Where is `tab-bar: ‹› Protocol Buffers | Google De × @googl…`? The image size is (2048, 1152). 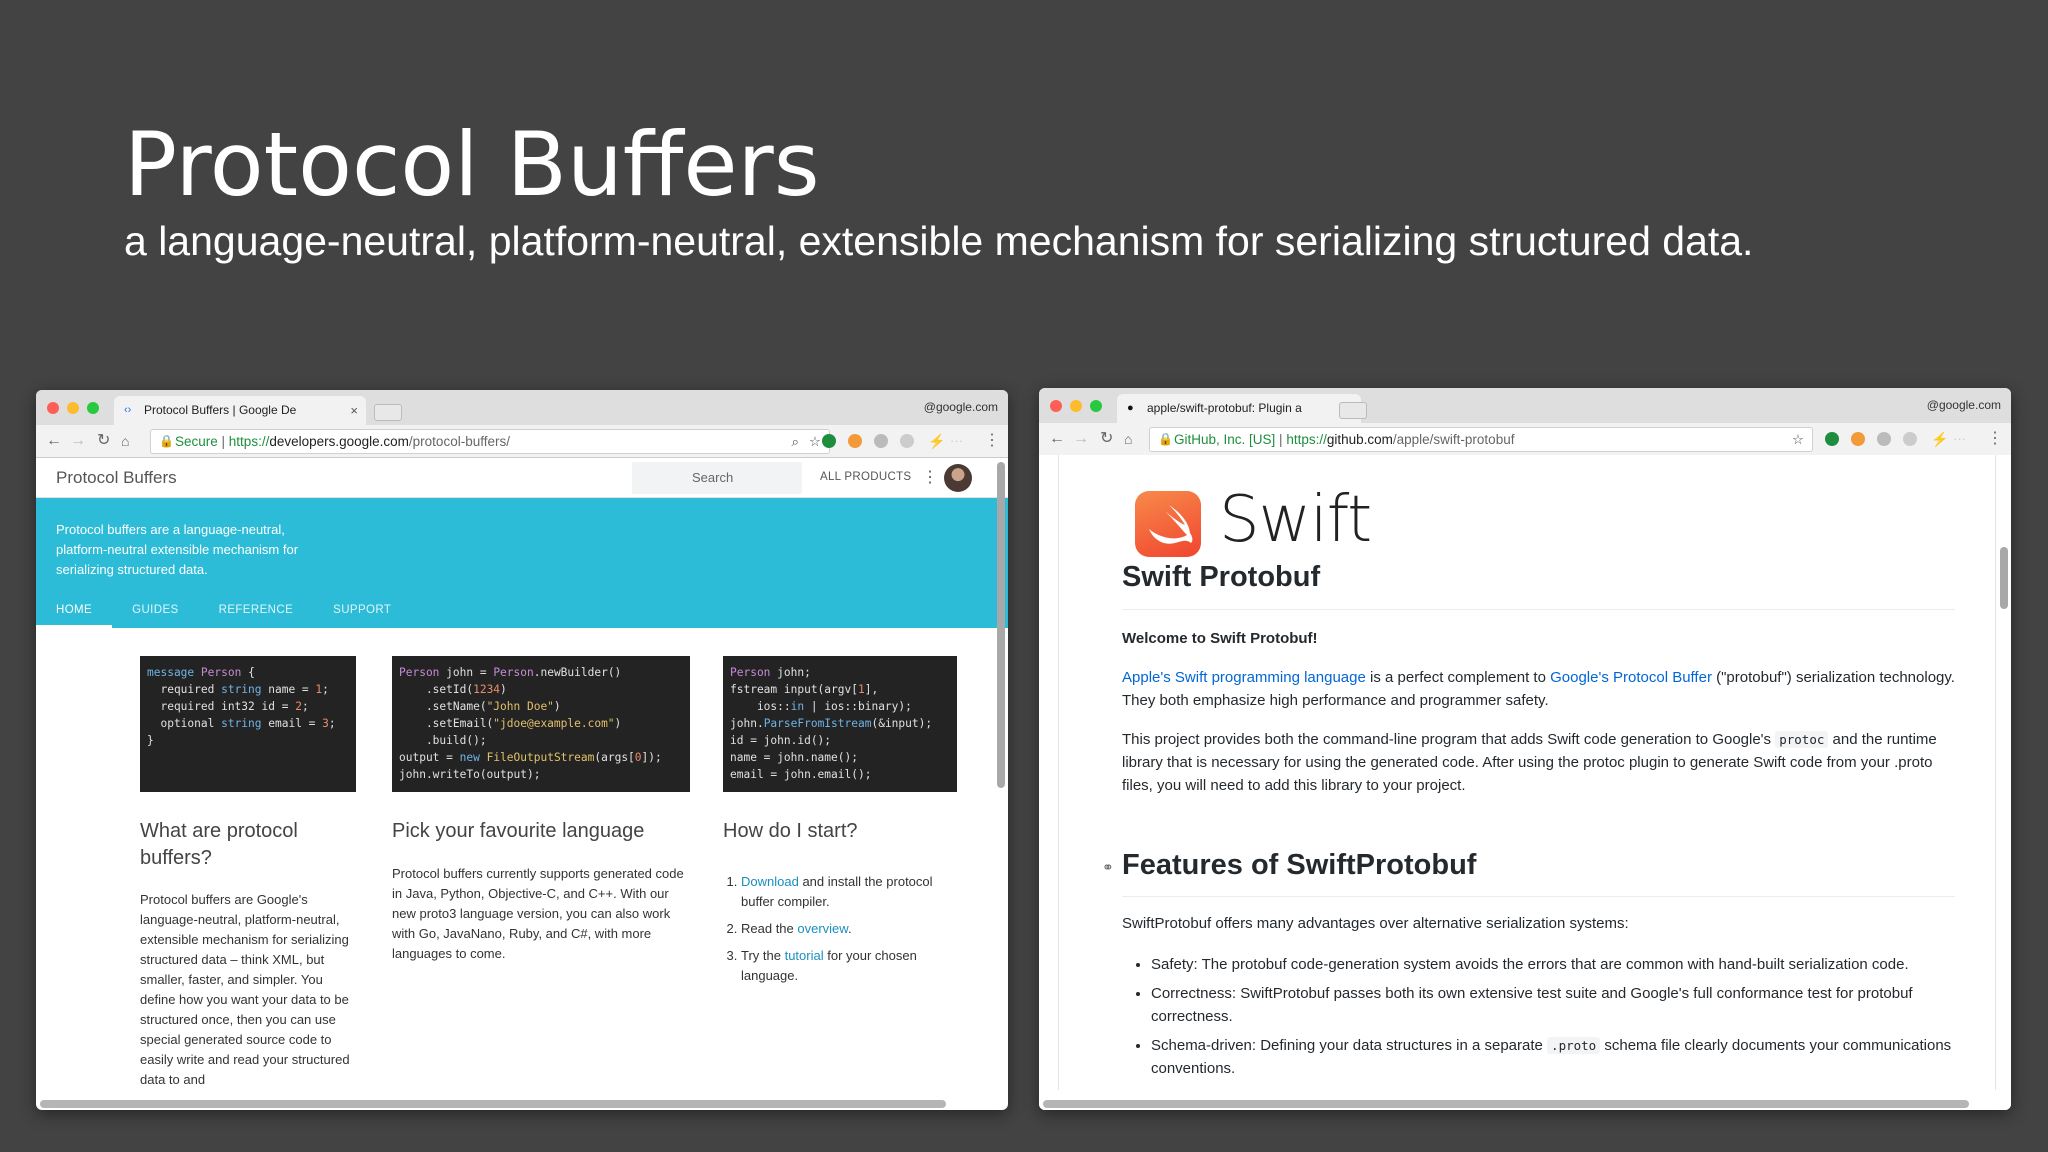
tab-bar: ‹› Protocol Buffers | Google De × @googl… is located at coordinates (522, 407).